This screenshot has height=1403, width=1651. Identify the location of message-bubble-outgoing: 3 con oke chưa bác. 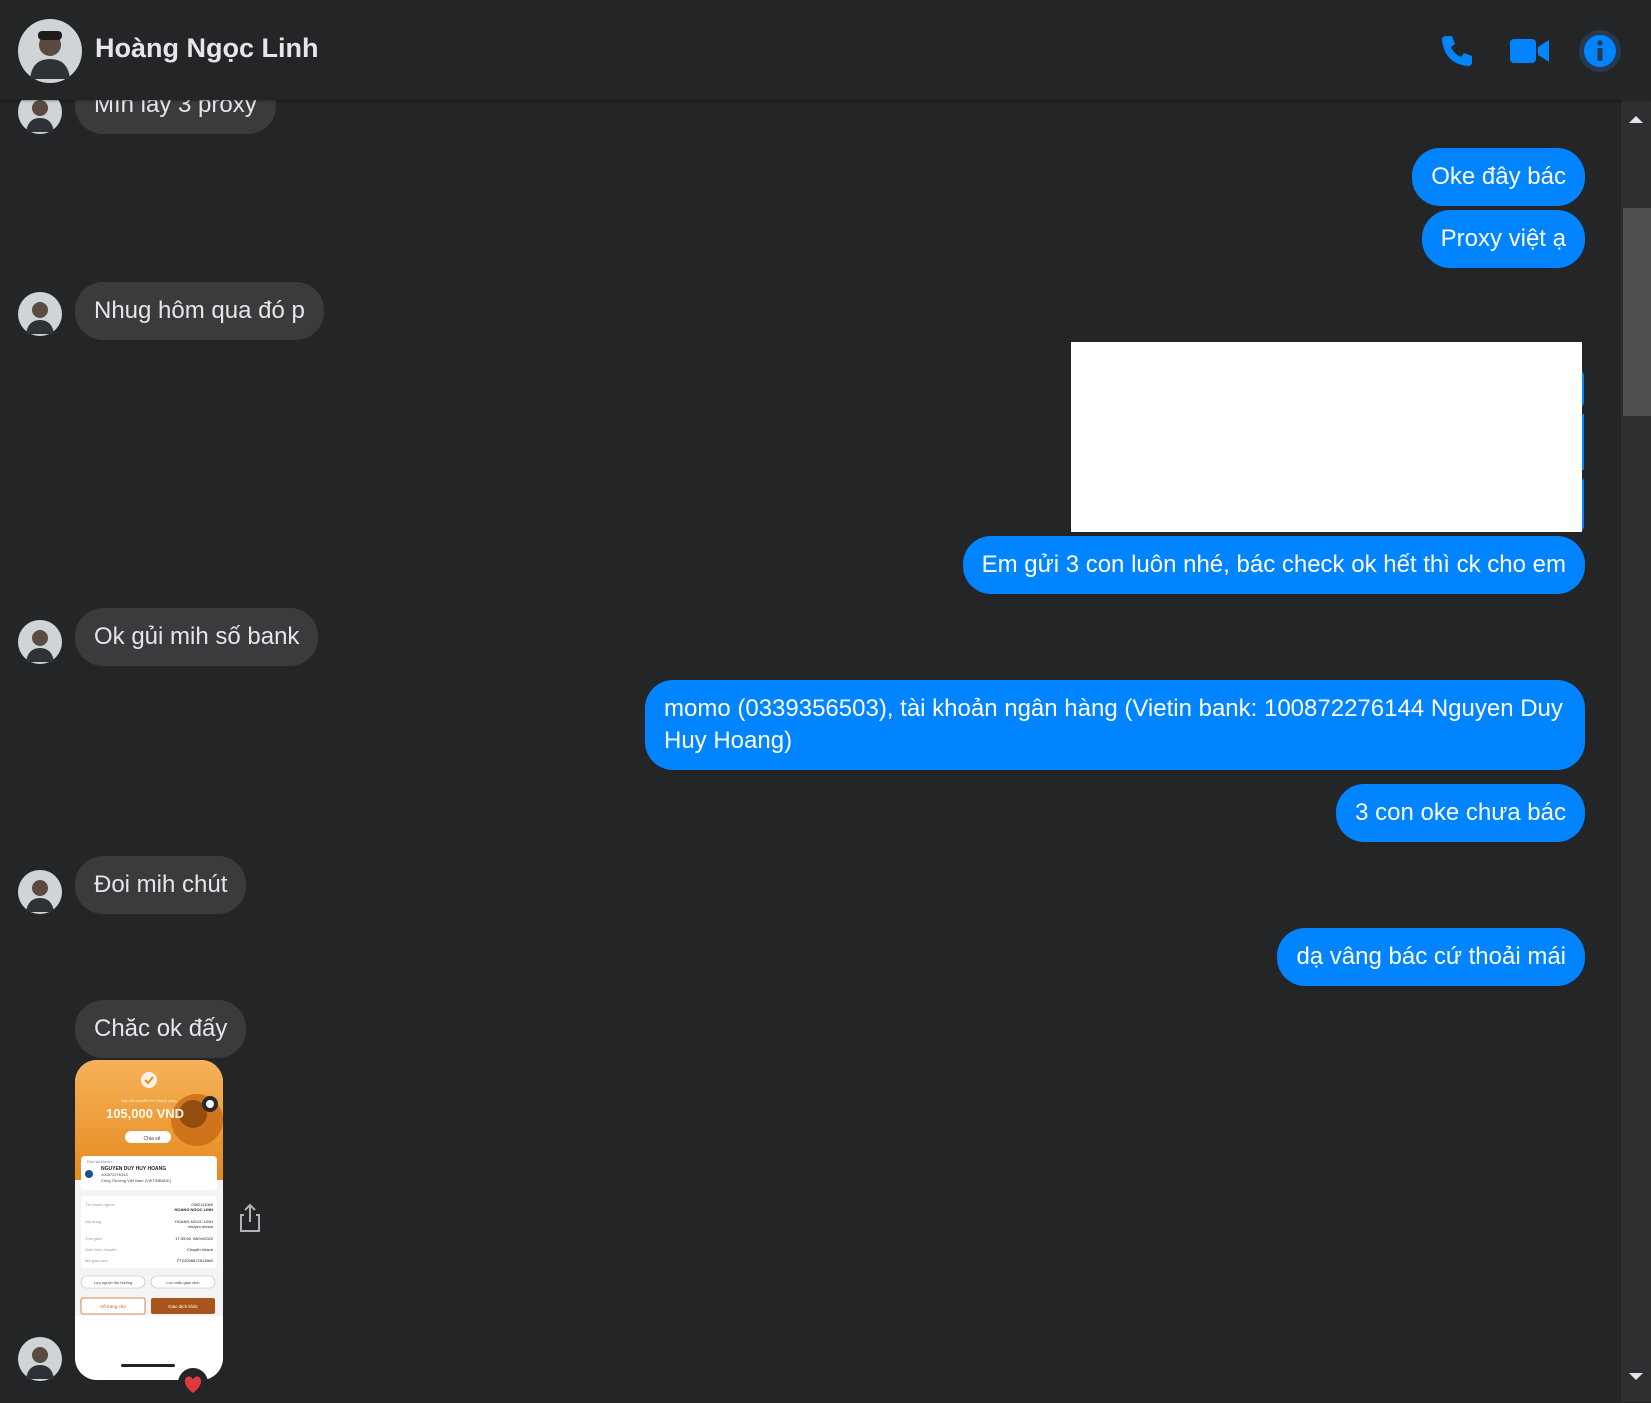
(1460, 813).